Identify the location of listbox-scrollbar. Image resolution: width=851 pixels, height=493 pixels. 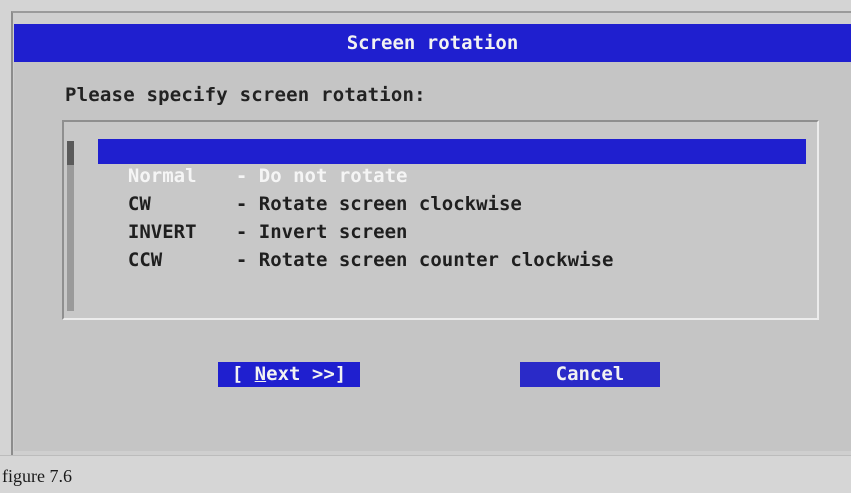
(70, 226).